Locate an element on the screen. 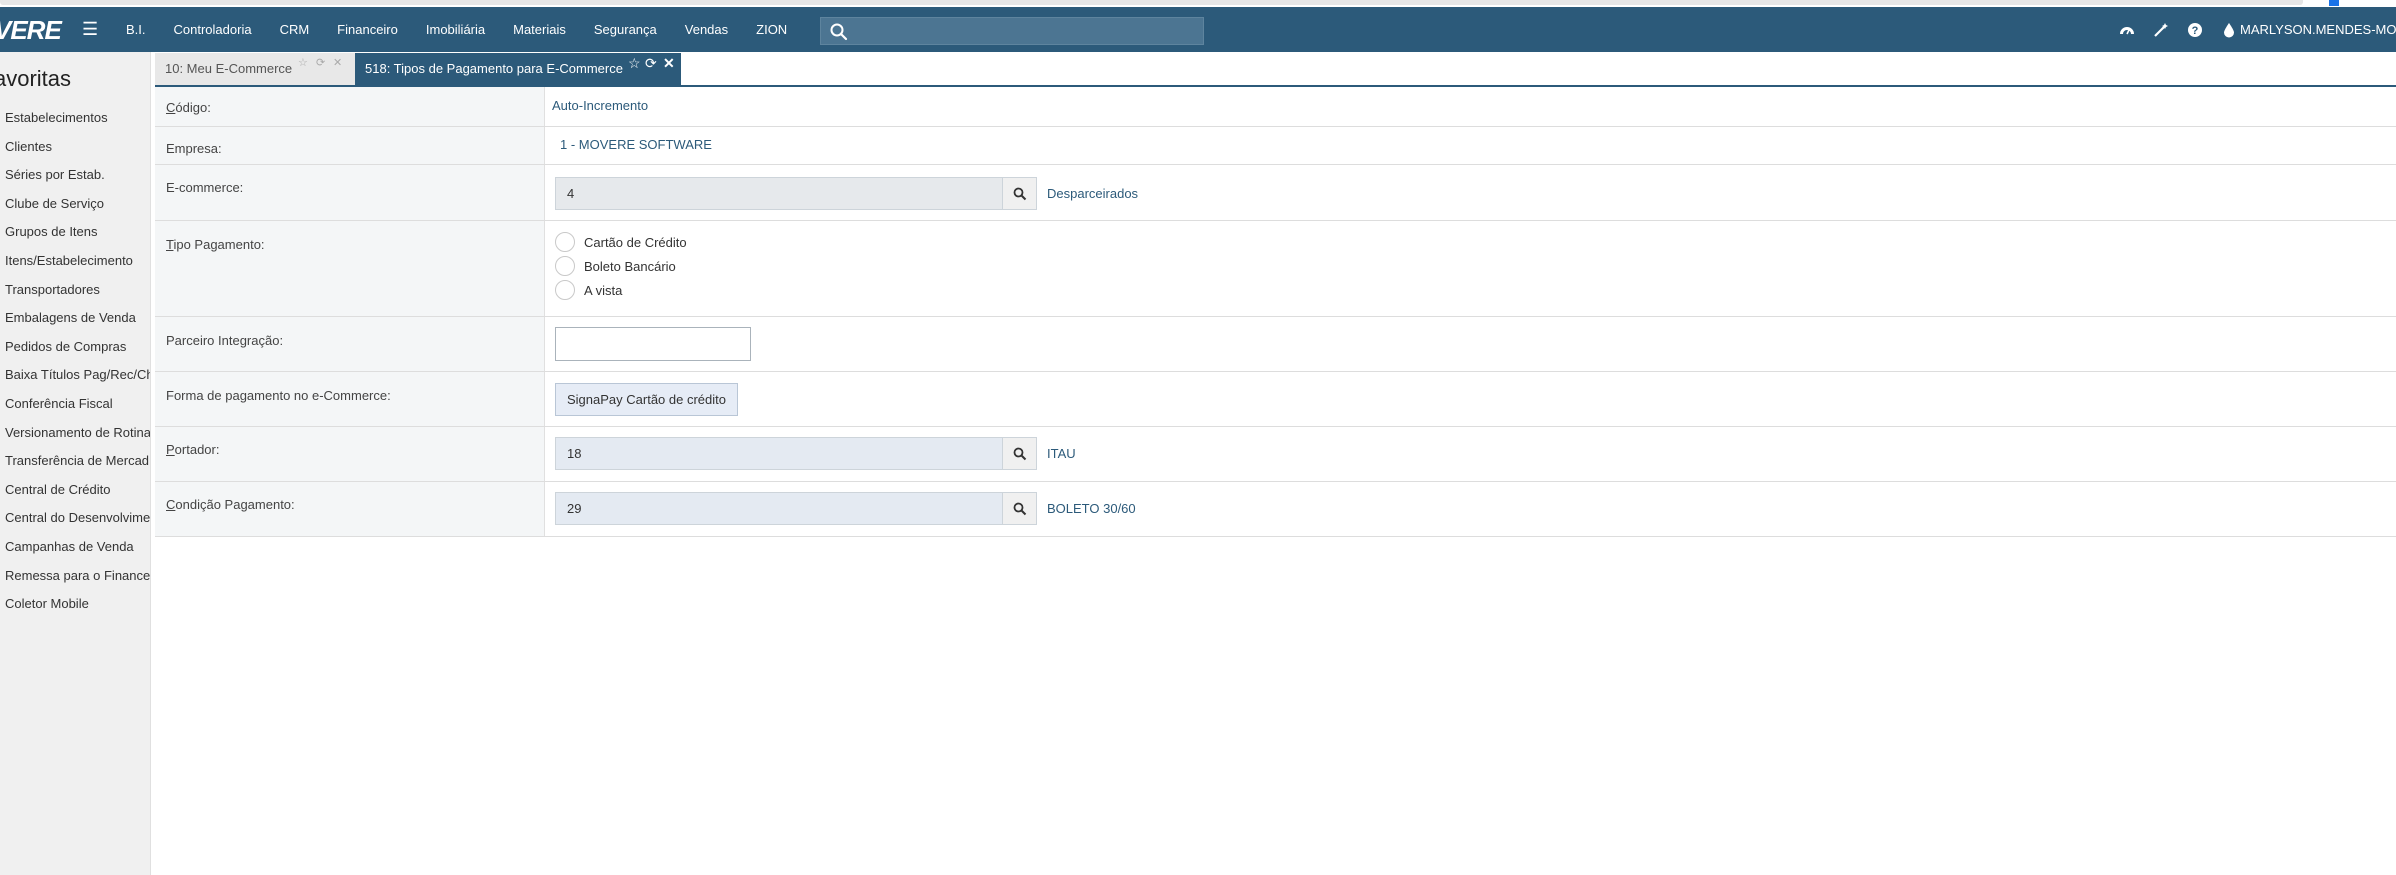 This screenshot has height=875, width=2396. form-row-portador: Portador: 18 ITAU is located at coordinates (1275, 454).